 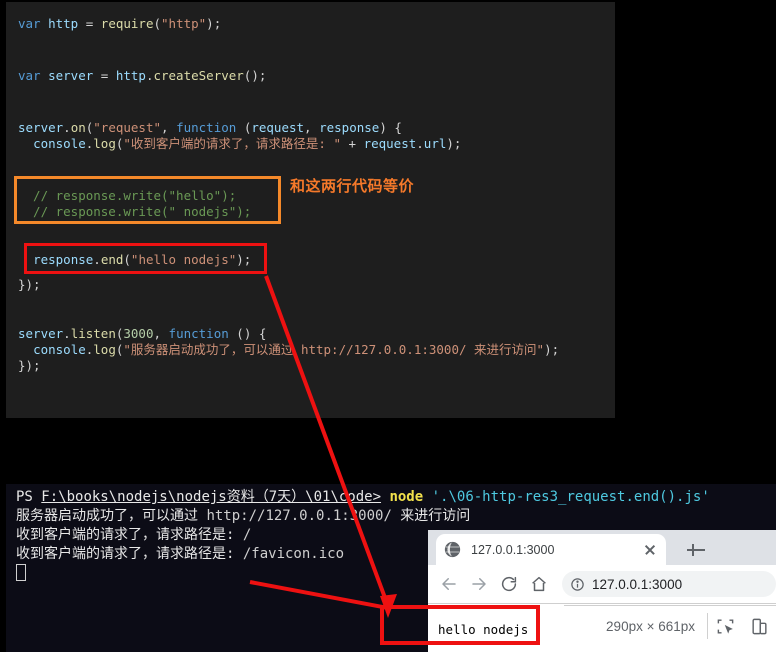 What do you see at coordinates (650, 626) in the screenshot?
I see `viewport-size-label: 290px × 661px` at bounding box center [650, 626].